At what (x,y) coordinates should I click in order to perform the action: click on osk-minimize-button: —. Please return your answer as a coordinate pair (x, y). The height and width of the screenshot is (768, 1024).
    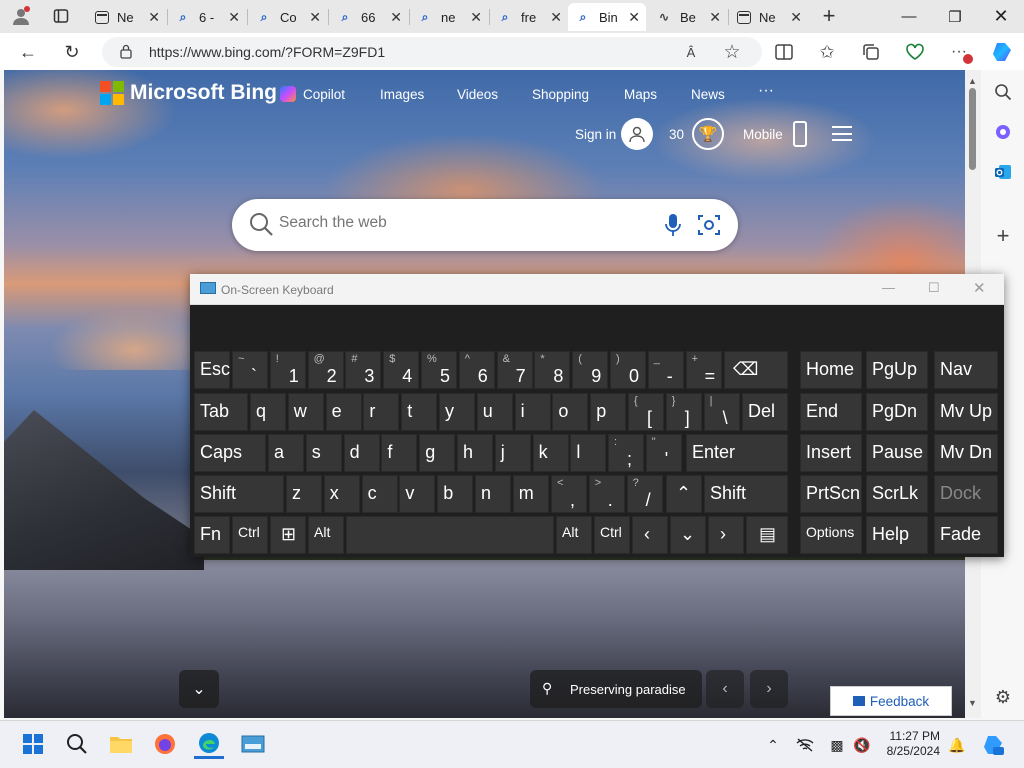
    Looking at the image, I should click on (888, 287).